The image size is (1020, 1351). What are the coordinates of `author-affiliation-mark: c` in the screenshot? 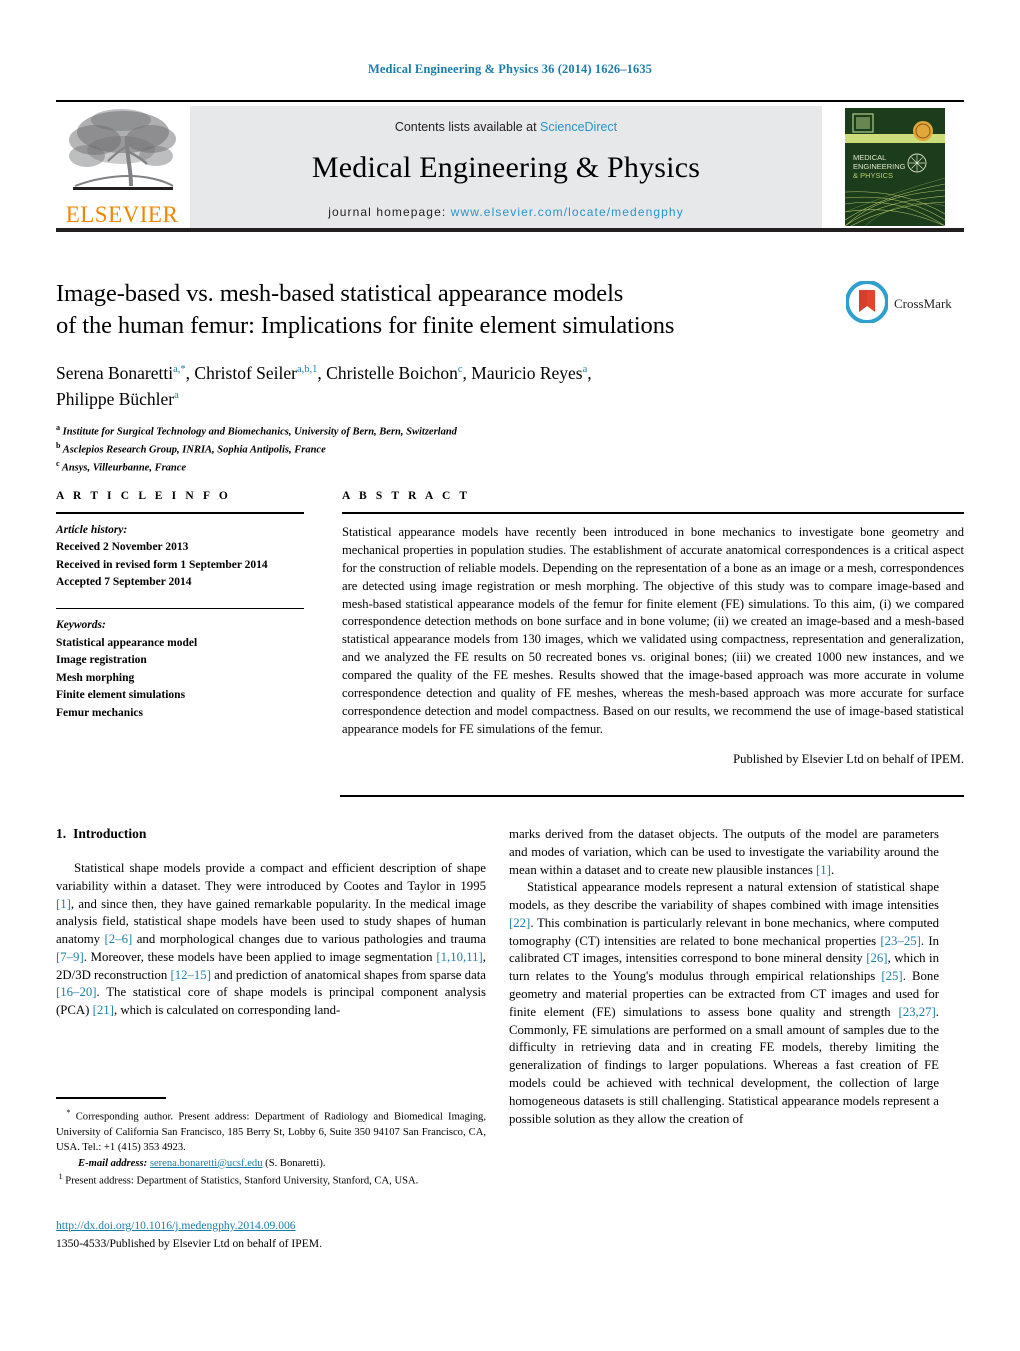 It's located at (460, 370).